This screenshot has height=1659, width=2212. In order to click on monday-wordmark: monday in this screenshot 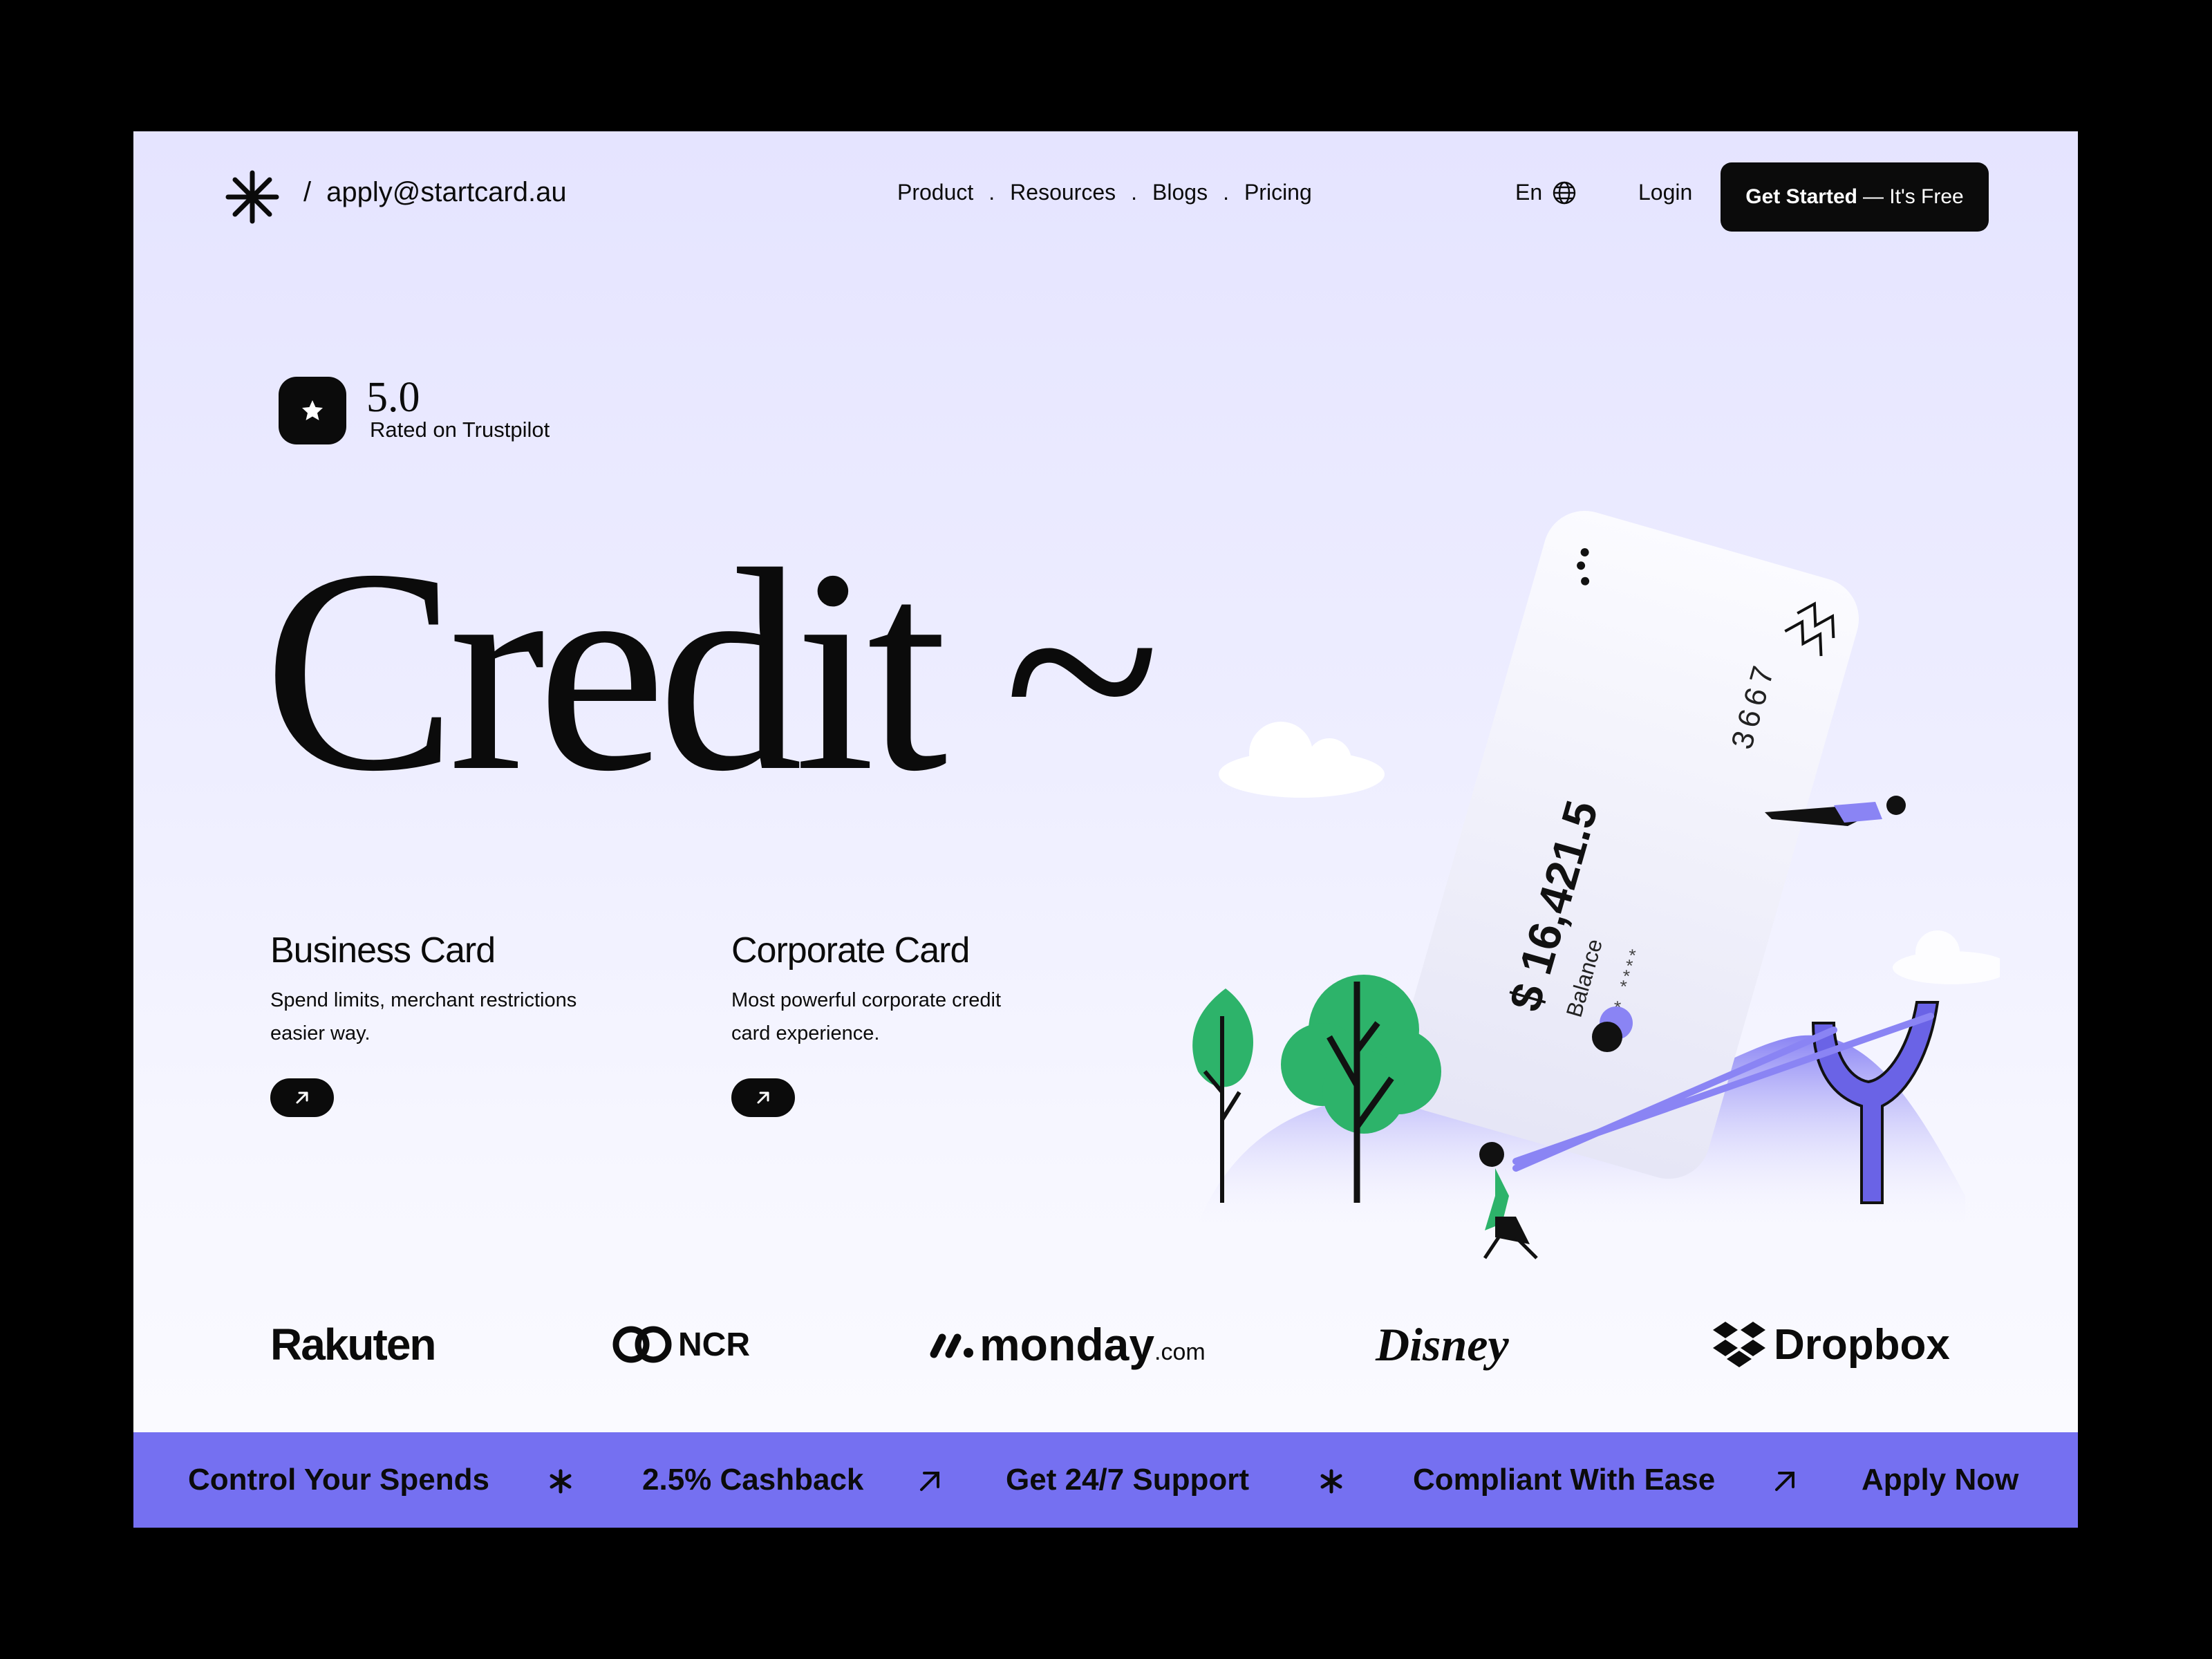, I will do `click(1067, 1344)`.